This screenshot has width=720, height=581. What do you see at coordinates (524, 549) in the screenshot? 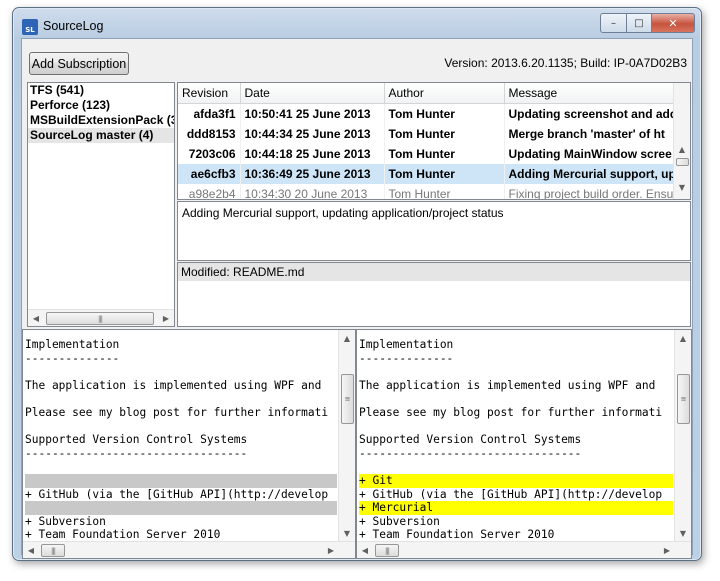
I see `diff-new-hscrollbar: ◀ ||| ▶` at bounding box center [524, 549].